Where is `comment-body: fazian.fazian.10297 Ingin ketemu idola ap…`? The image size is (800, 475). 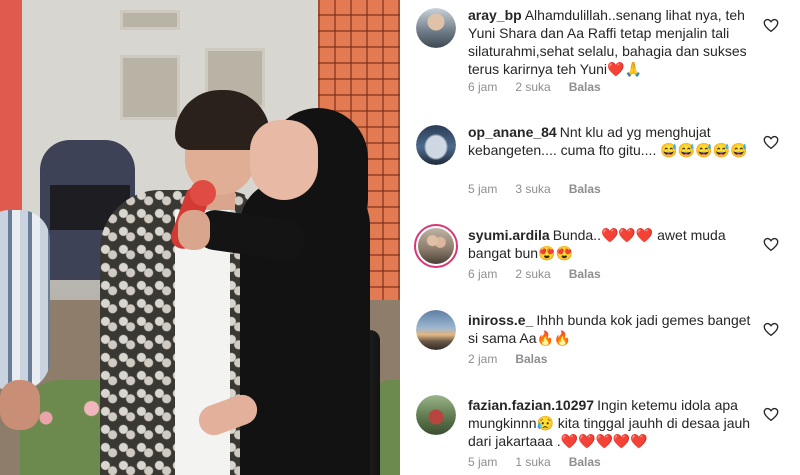
comment-body: fazian.fazian.10297 Ingin ketemu idola ap… is located at coordinates (613, 423).